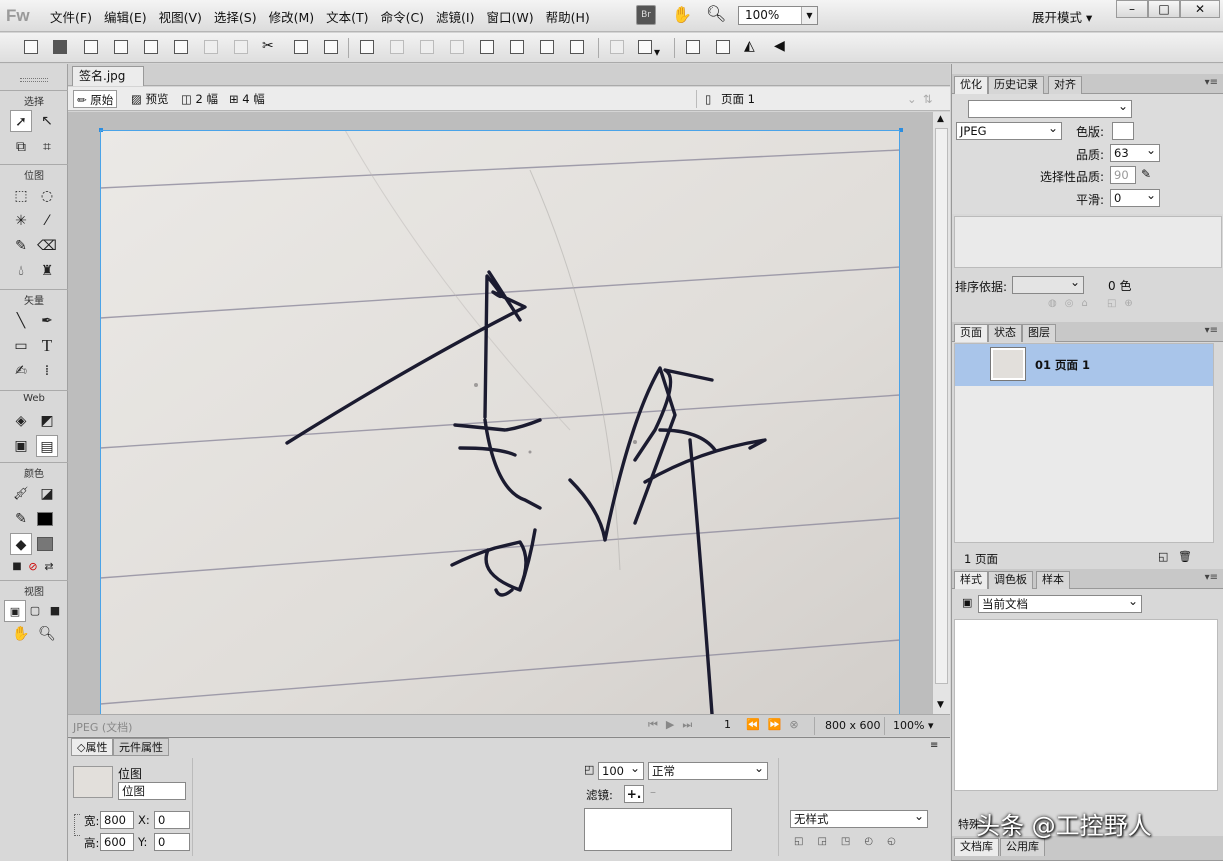 The height and width of the screenshot is (861, 1223). I want to click on new-file-icon, so click(31, 47).